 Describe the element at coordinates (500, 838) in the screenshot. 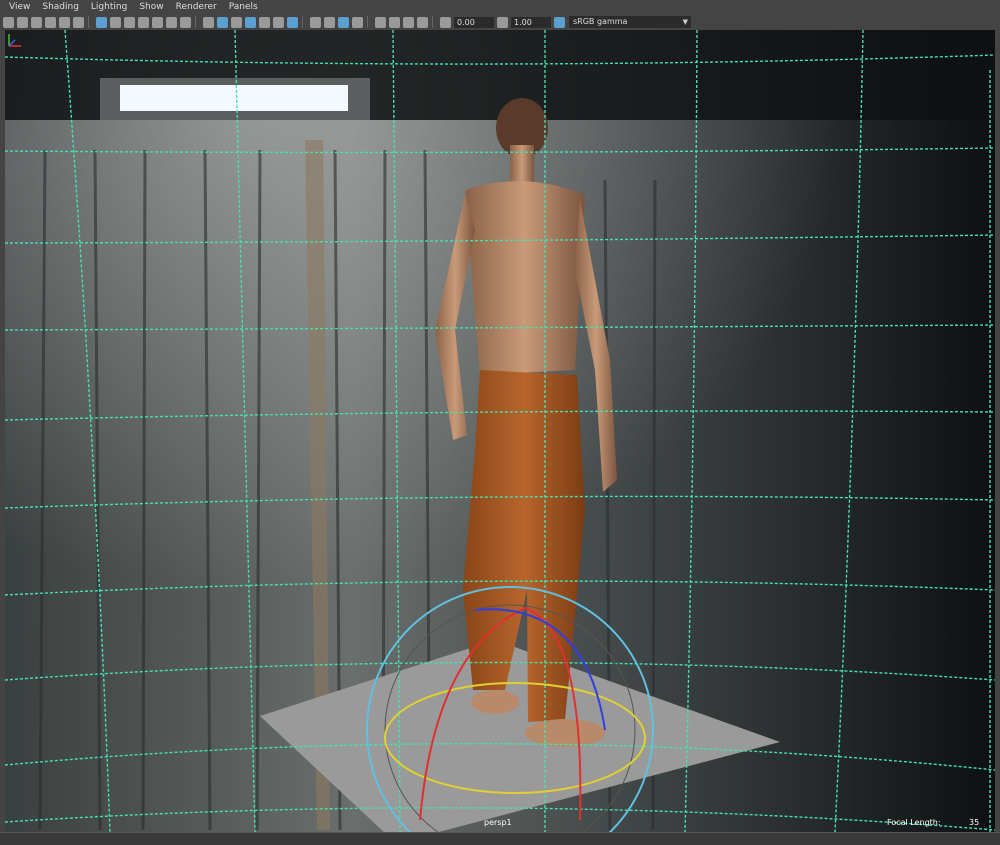

I see `time-ruler` at that location.